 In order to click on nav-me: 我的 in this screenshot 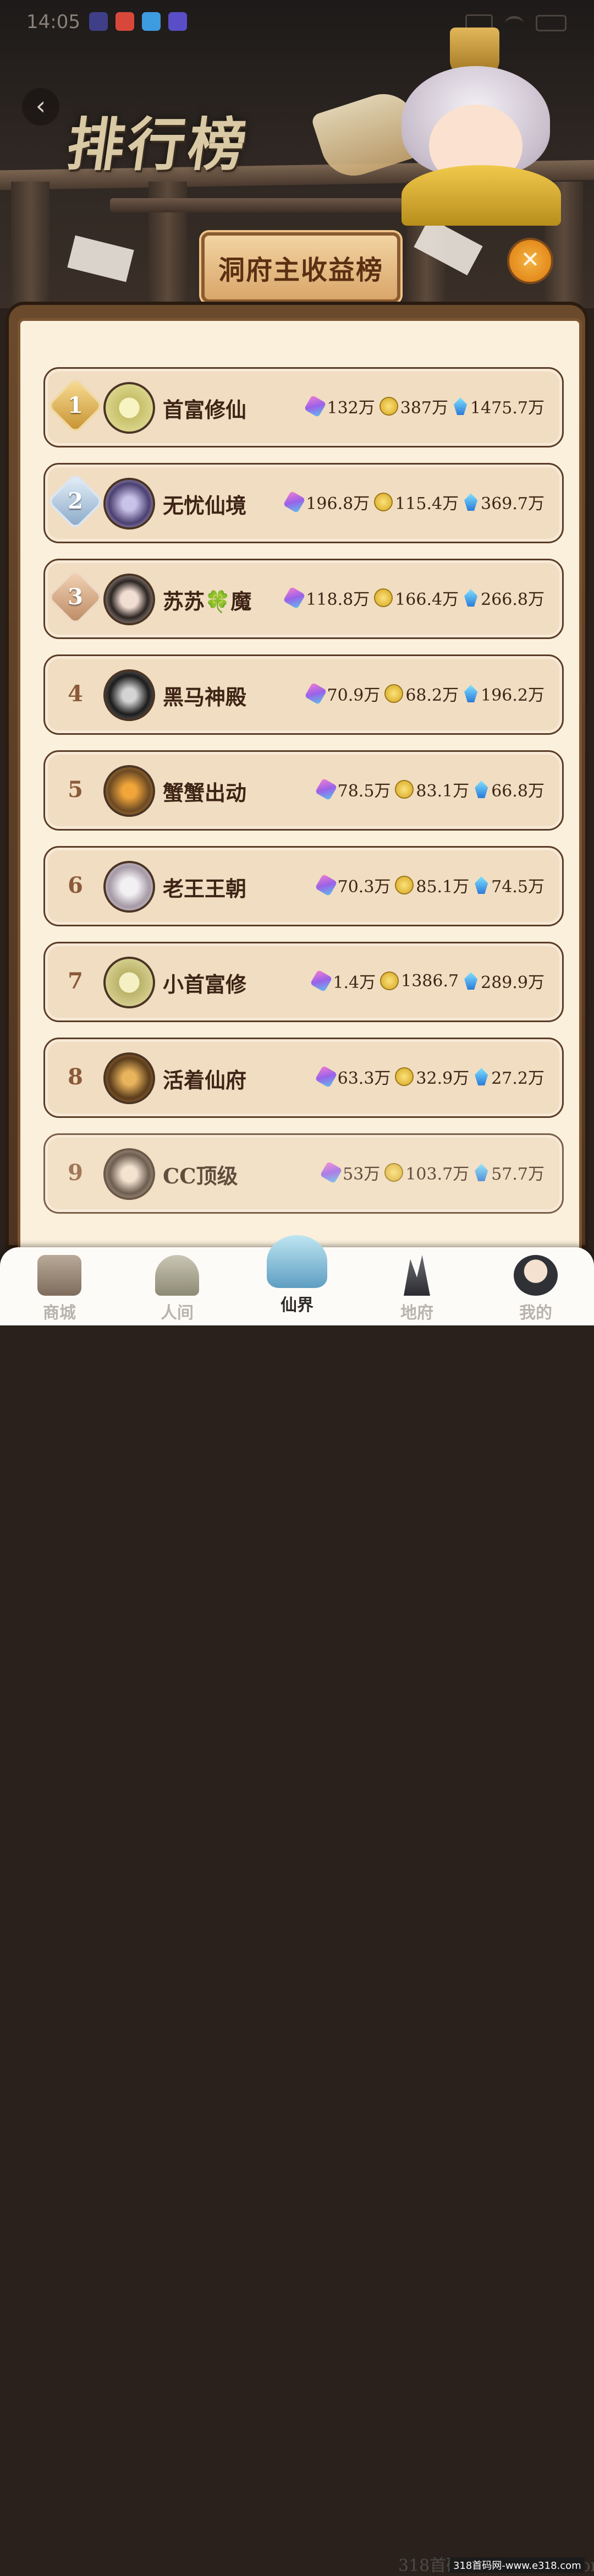, I will do `click(535, 1289)`.